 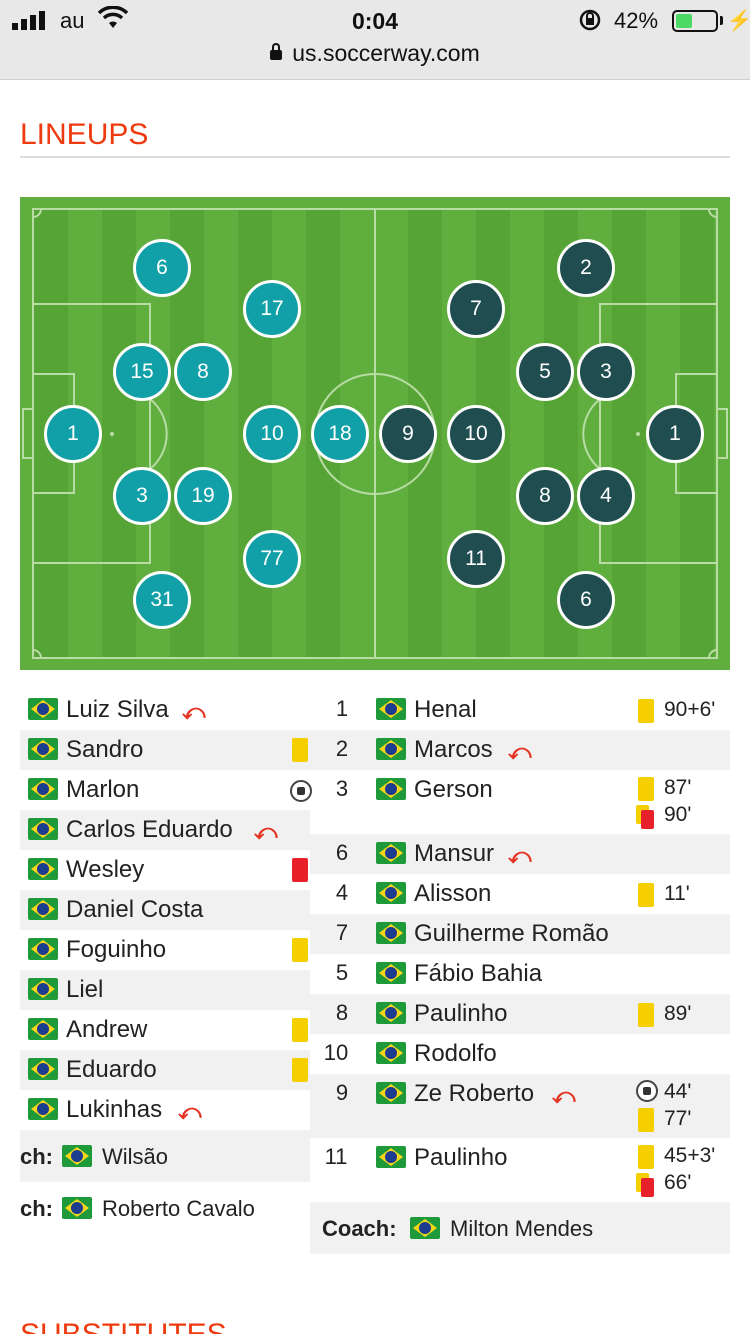 I want to click on list-item: 11 Paulinho 45+3' 66', so click(x=520, y=1170).